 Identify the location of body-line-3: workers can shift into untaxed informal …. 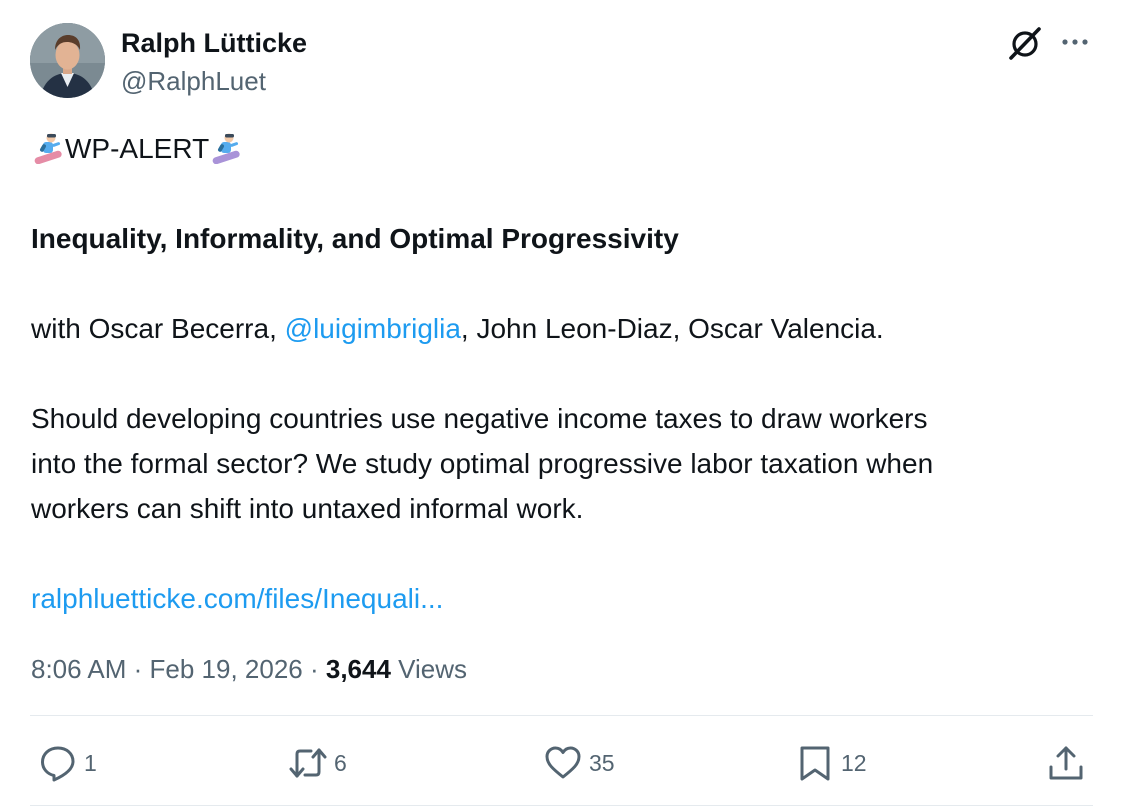
(307, 508).